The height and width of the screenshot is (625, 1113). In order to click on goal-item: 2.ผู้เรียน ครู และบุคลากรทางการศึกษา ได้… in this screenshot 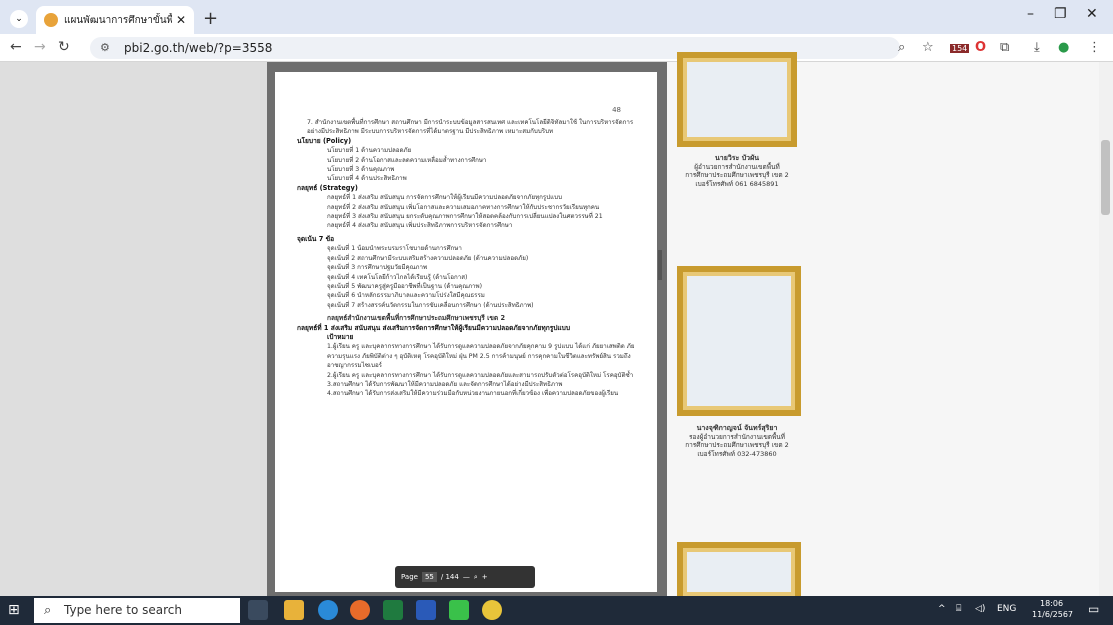, I will do `click(480, 375)`.